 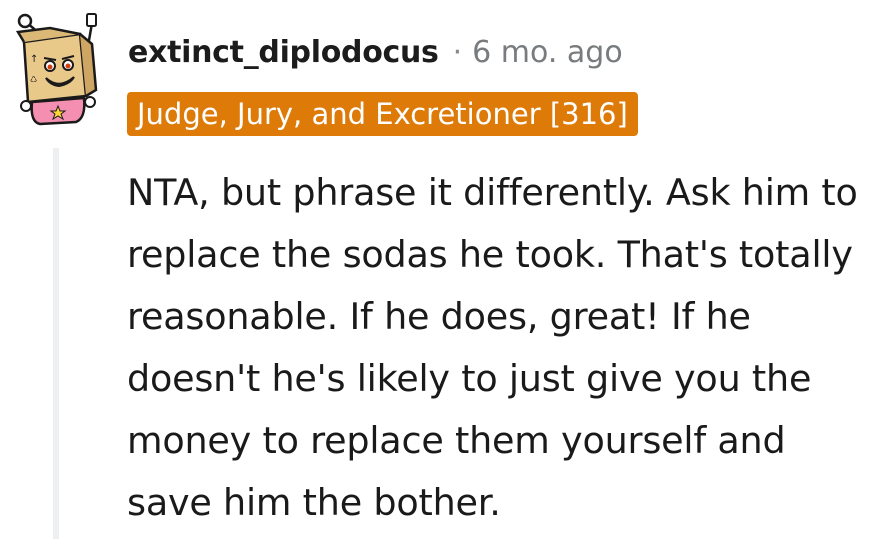 What do you see at coordinates (56, 69) in the screenshot?
I see `user-avatar-icon: ↑ ♺` at bounding box center [56, 69].